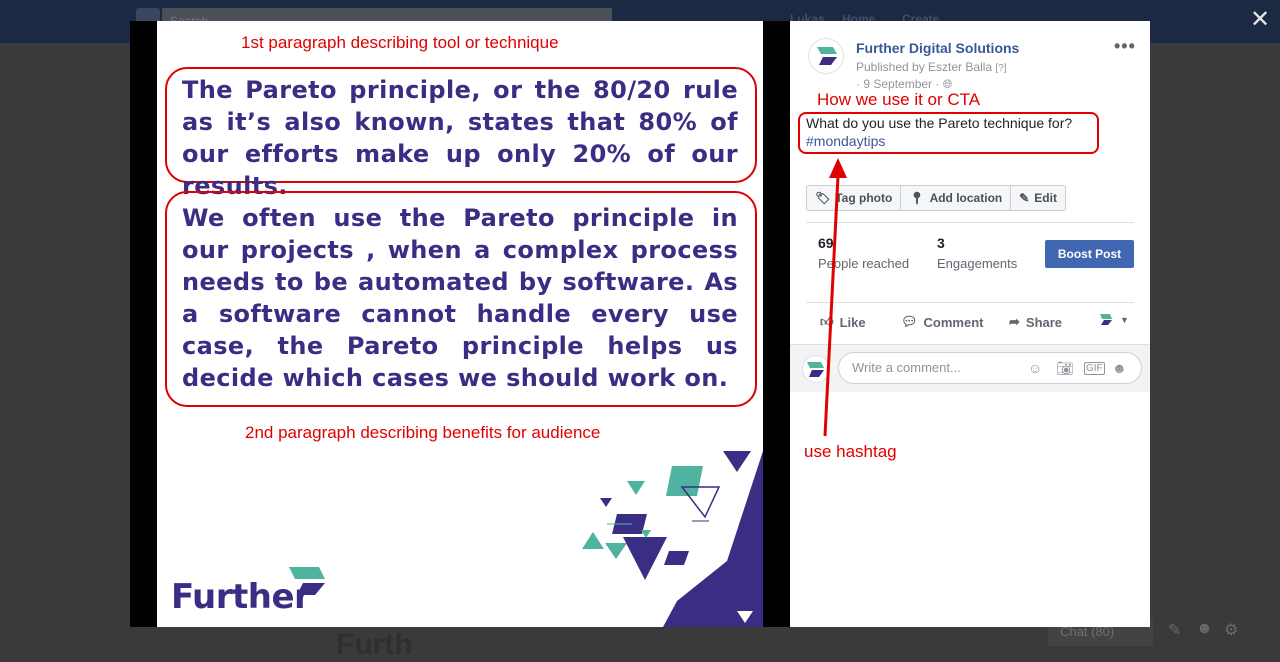 This screenshot has width=1280, height=662. I want to click on tag-photo-button: 🏷︎ Tag photo, so click(854, 198).